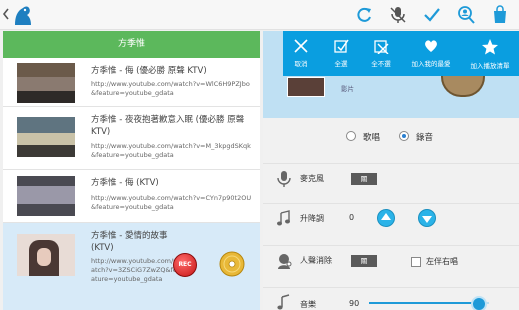  I want to click on cd-disc-icon, so click(232, 264).